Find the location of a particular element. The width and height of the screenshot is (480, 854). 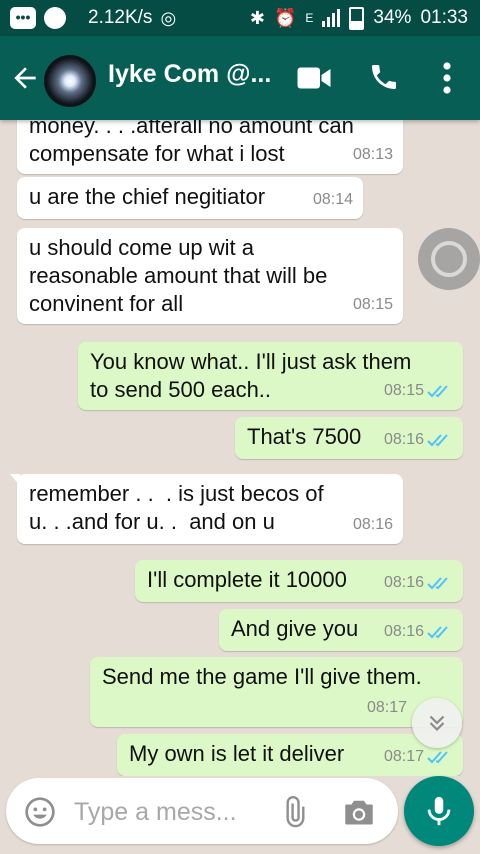

chat-notification-icon: ••• is located at coordinates (23, 18).